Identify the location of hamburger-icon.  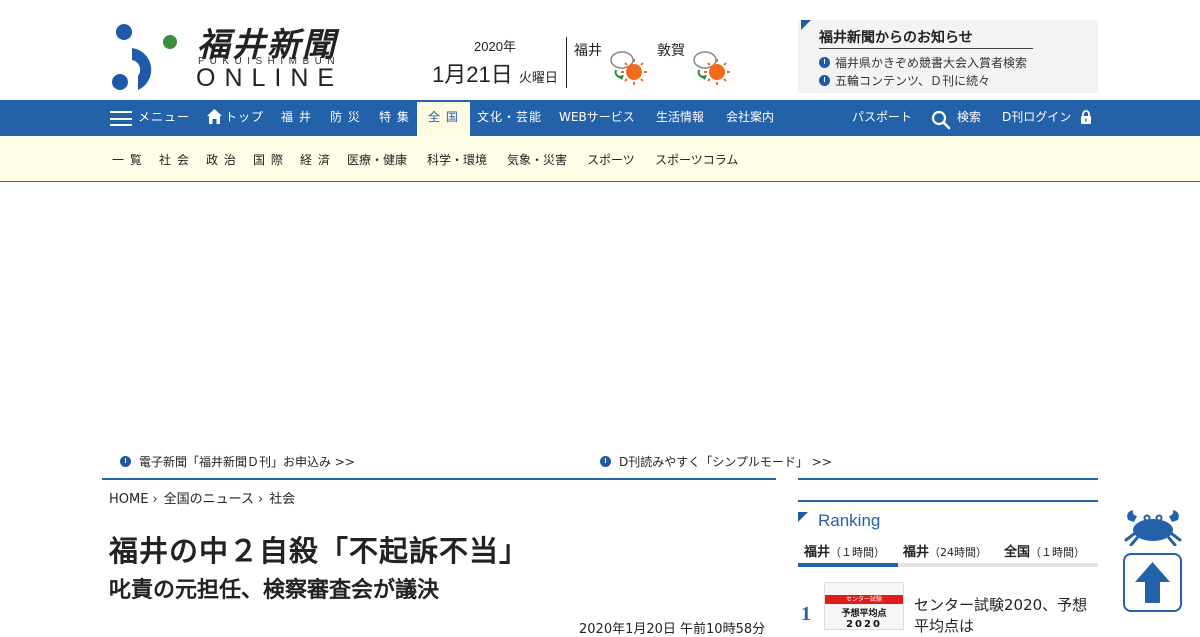
(121, 118).